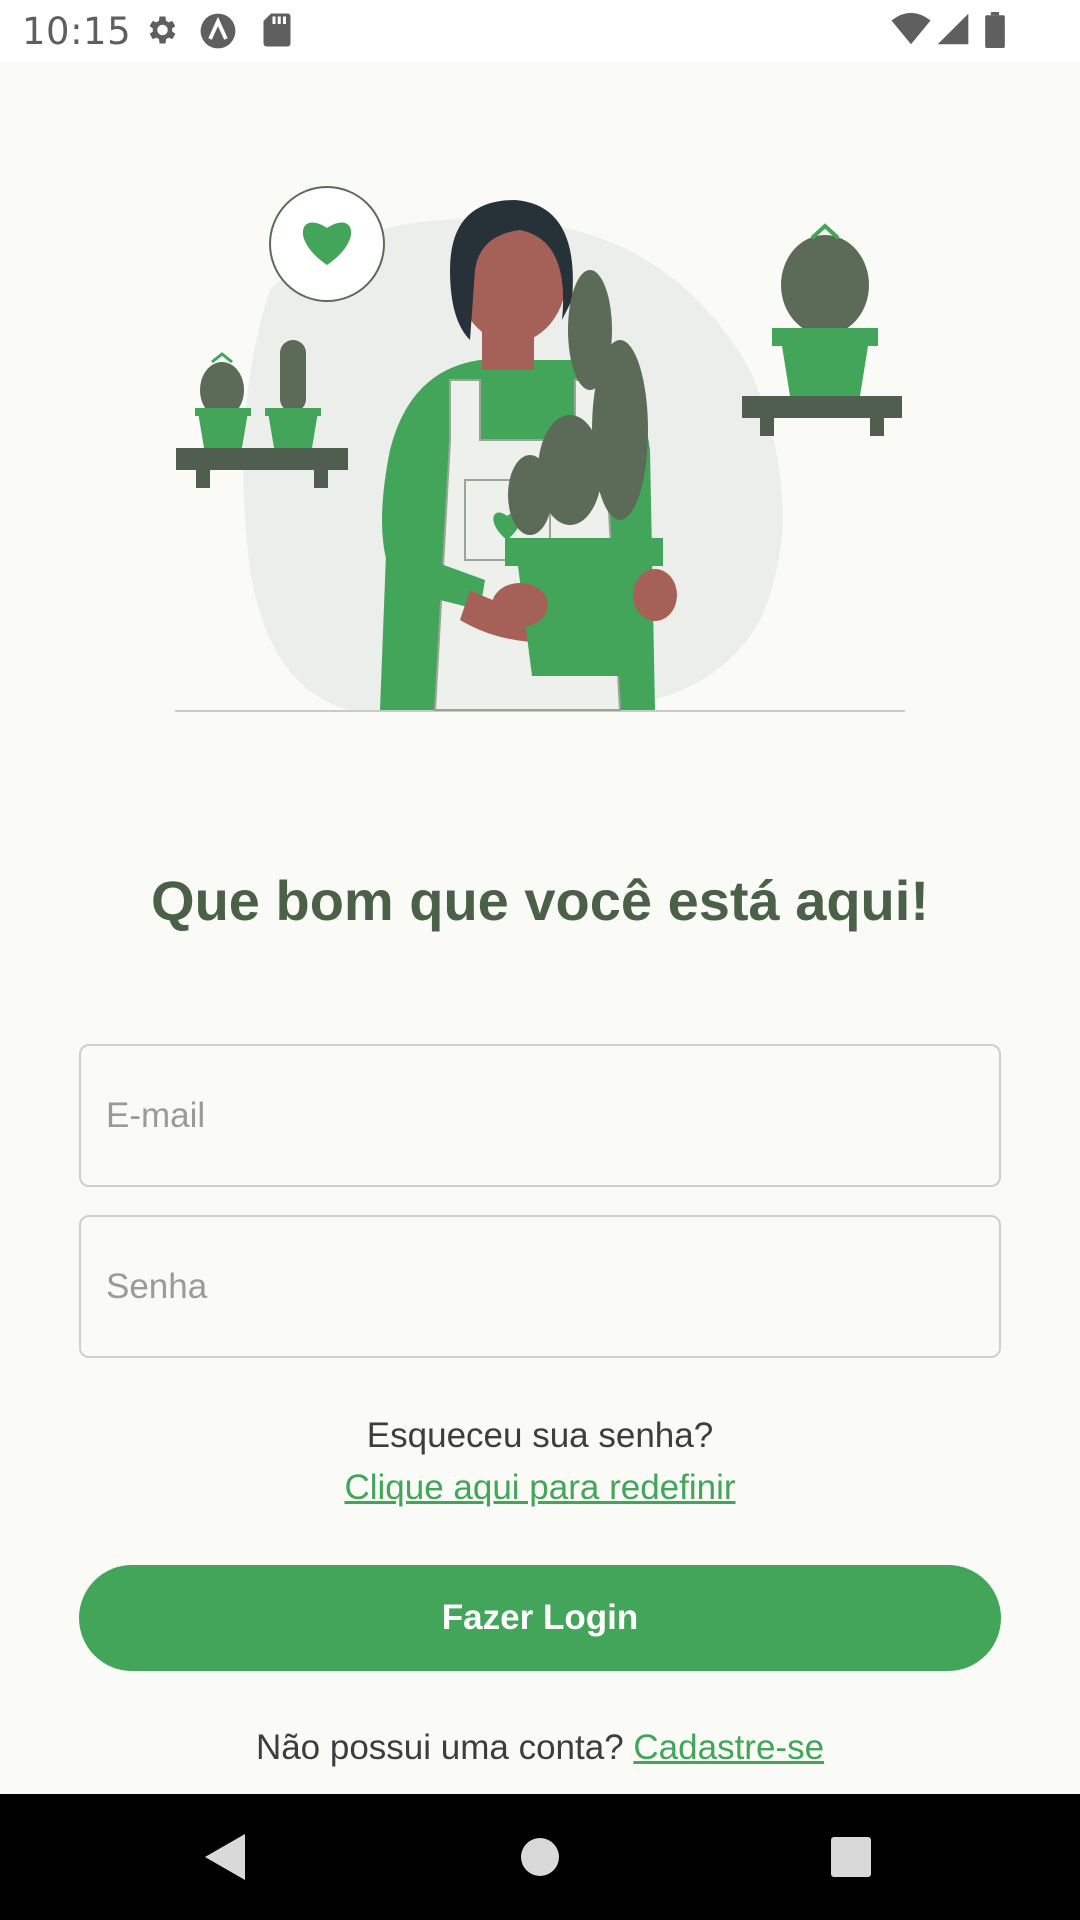  What do you see at coordinates (995, 30) in the screenshot?
I see `battery-icon` at bounding box center [995, 30].